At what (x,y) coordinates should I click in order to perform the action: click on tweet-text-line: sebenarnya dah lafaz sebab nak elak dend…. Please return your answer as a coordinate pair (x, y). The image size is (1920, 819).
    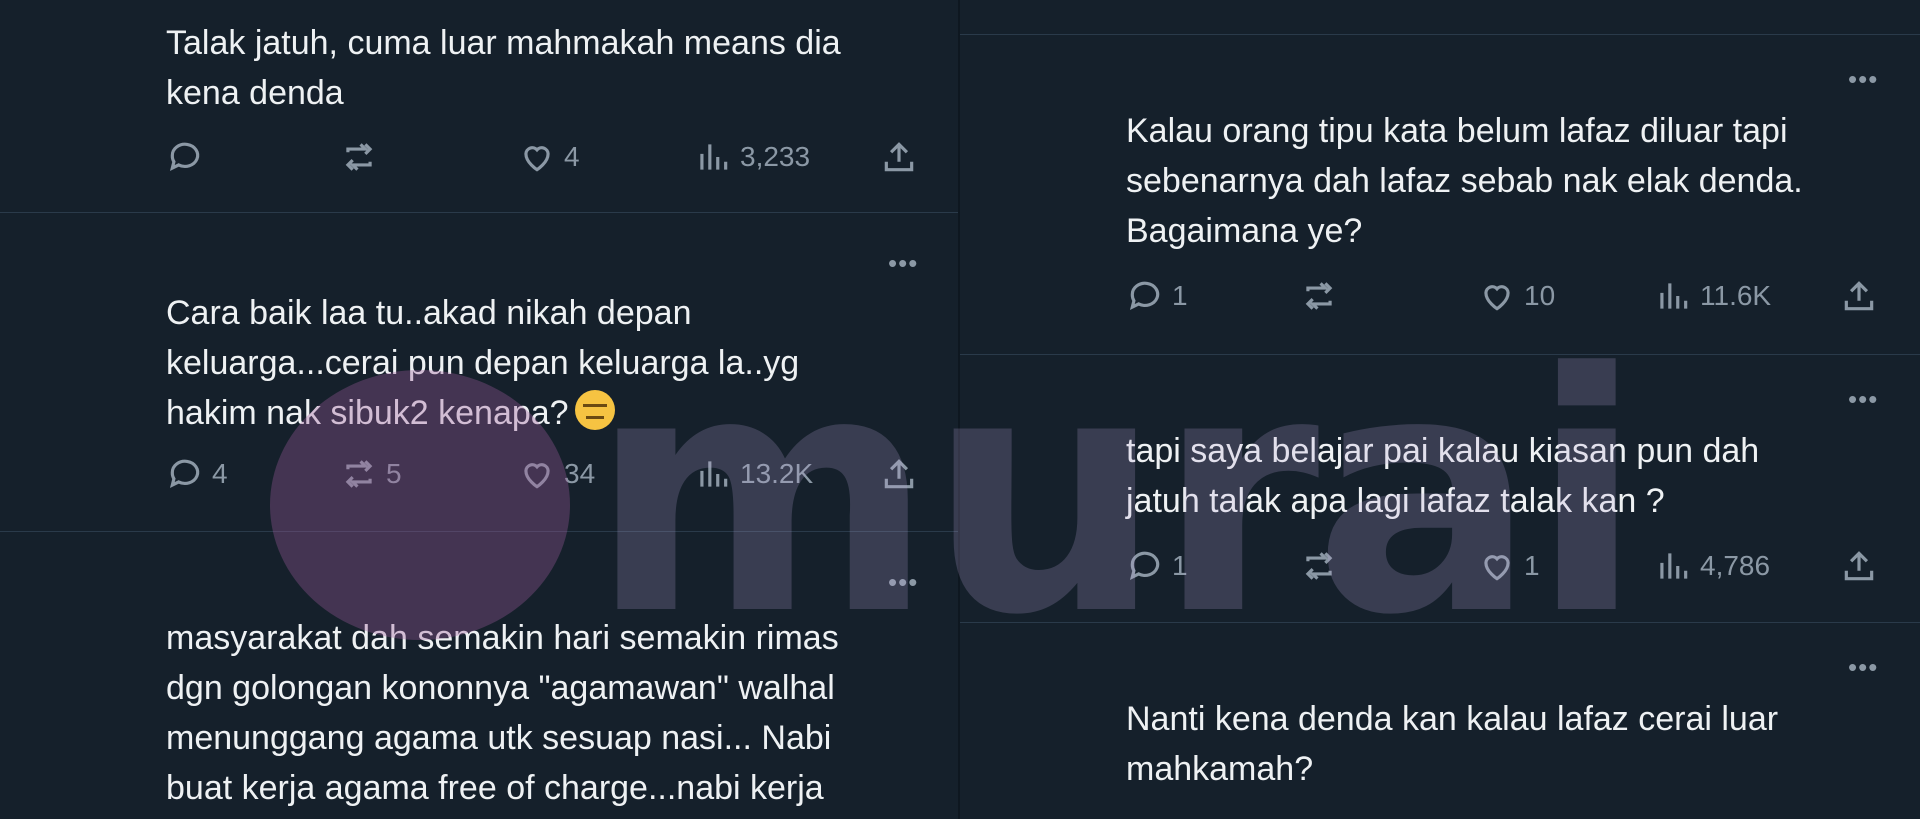
    Looking at the image, I should click on (1464, 181).